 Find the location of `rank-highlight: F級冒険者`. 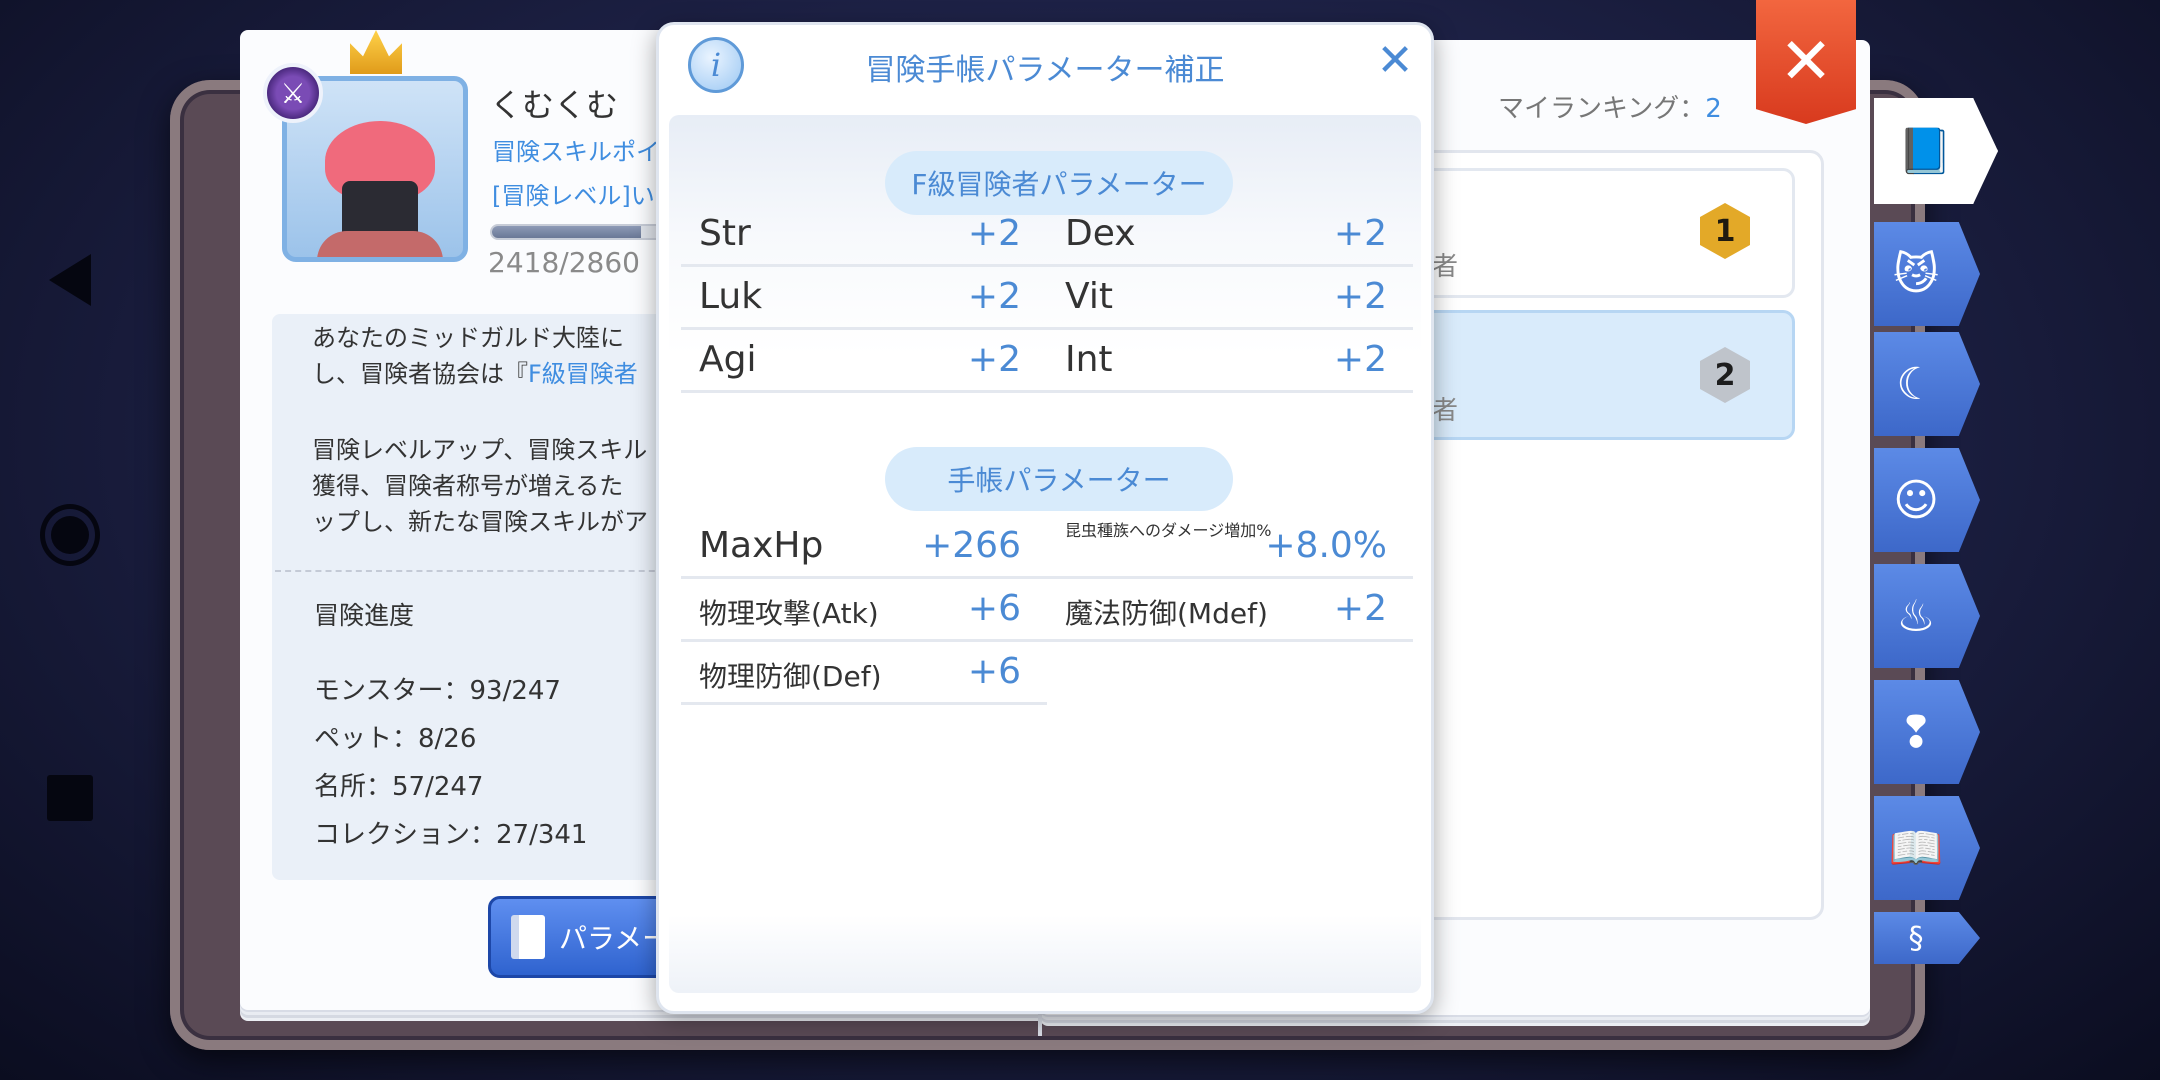

rank-highlight: F級冒険者 is located at coordinates (583, 374).